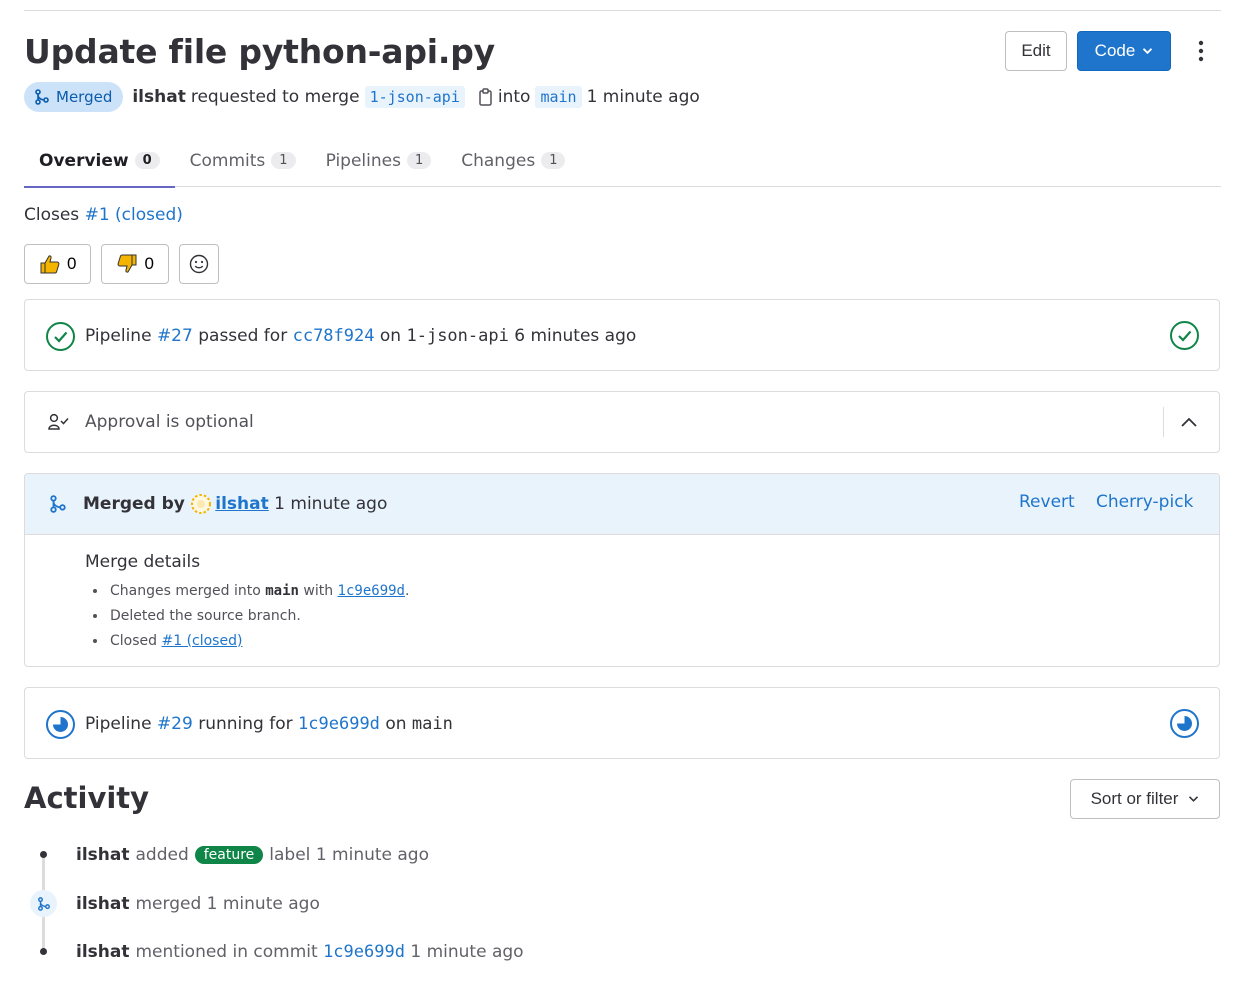 Image resolution: width=1245 pixels, height=985 pixels. What do you see at coordinates (201, 504) in the screenshot?
I see `user-avatar-icon` at bounding box center [201, 504].